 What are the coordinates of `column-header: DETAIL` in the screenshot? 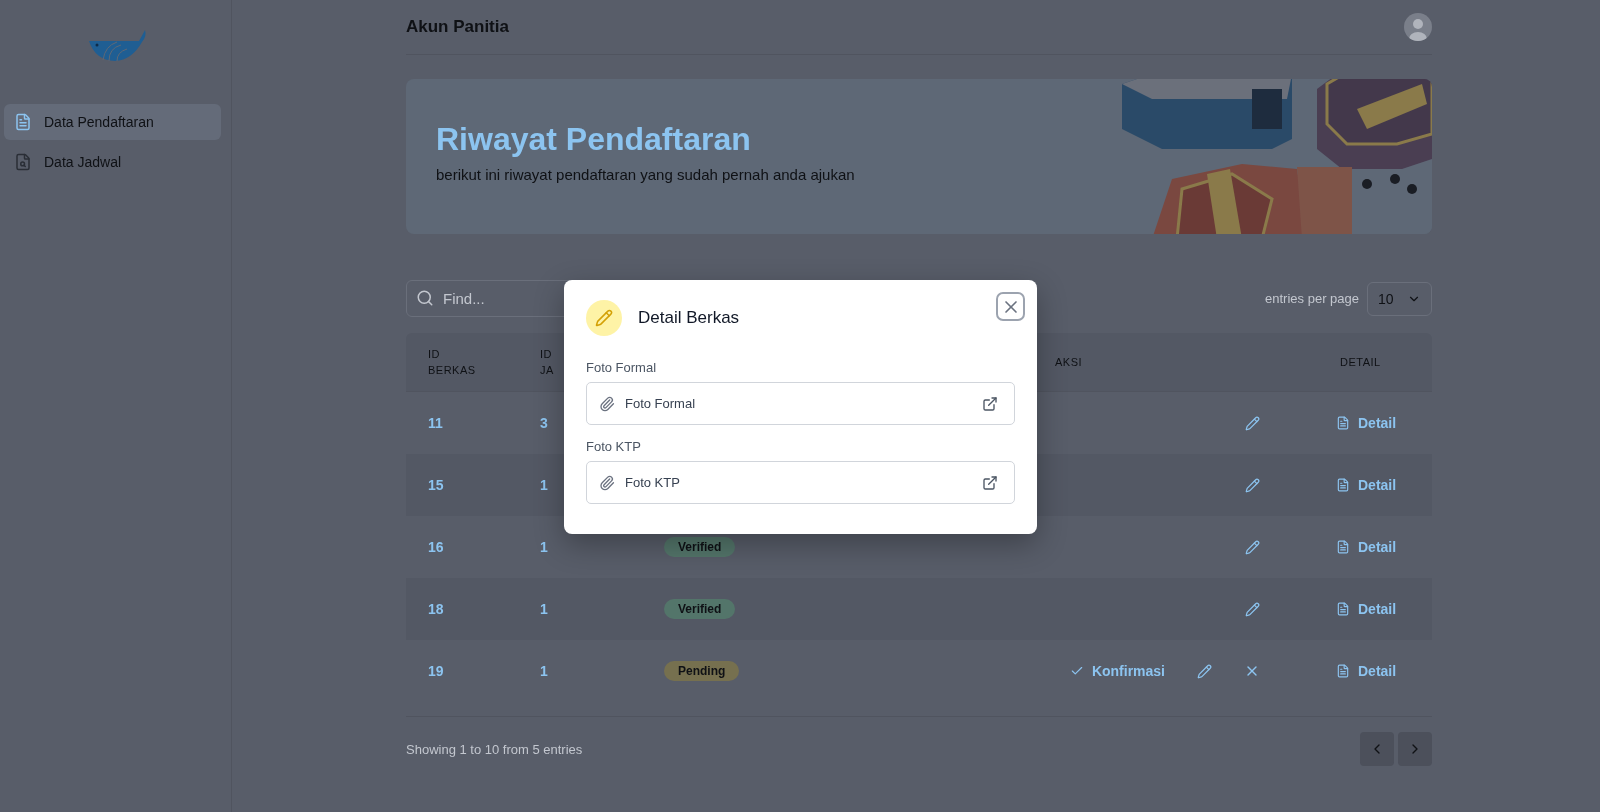 It's located at (1360, 362).